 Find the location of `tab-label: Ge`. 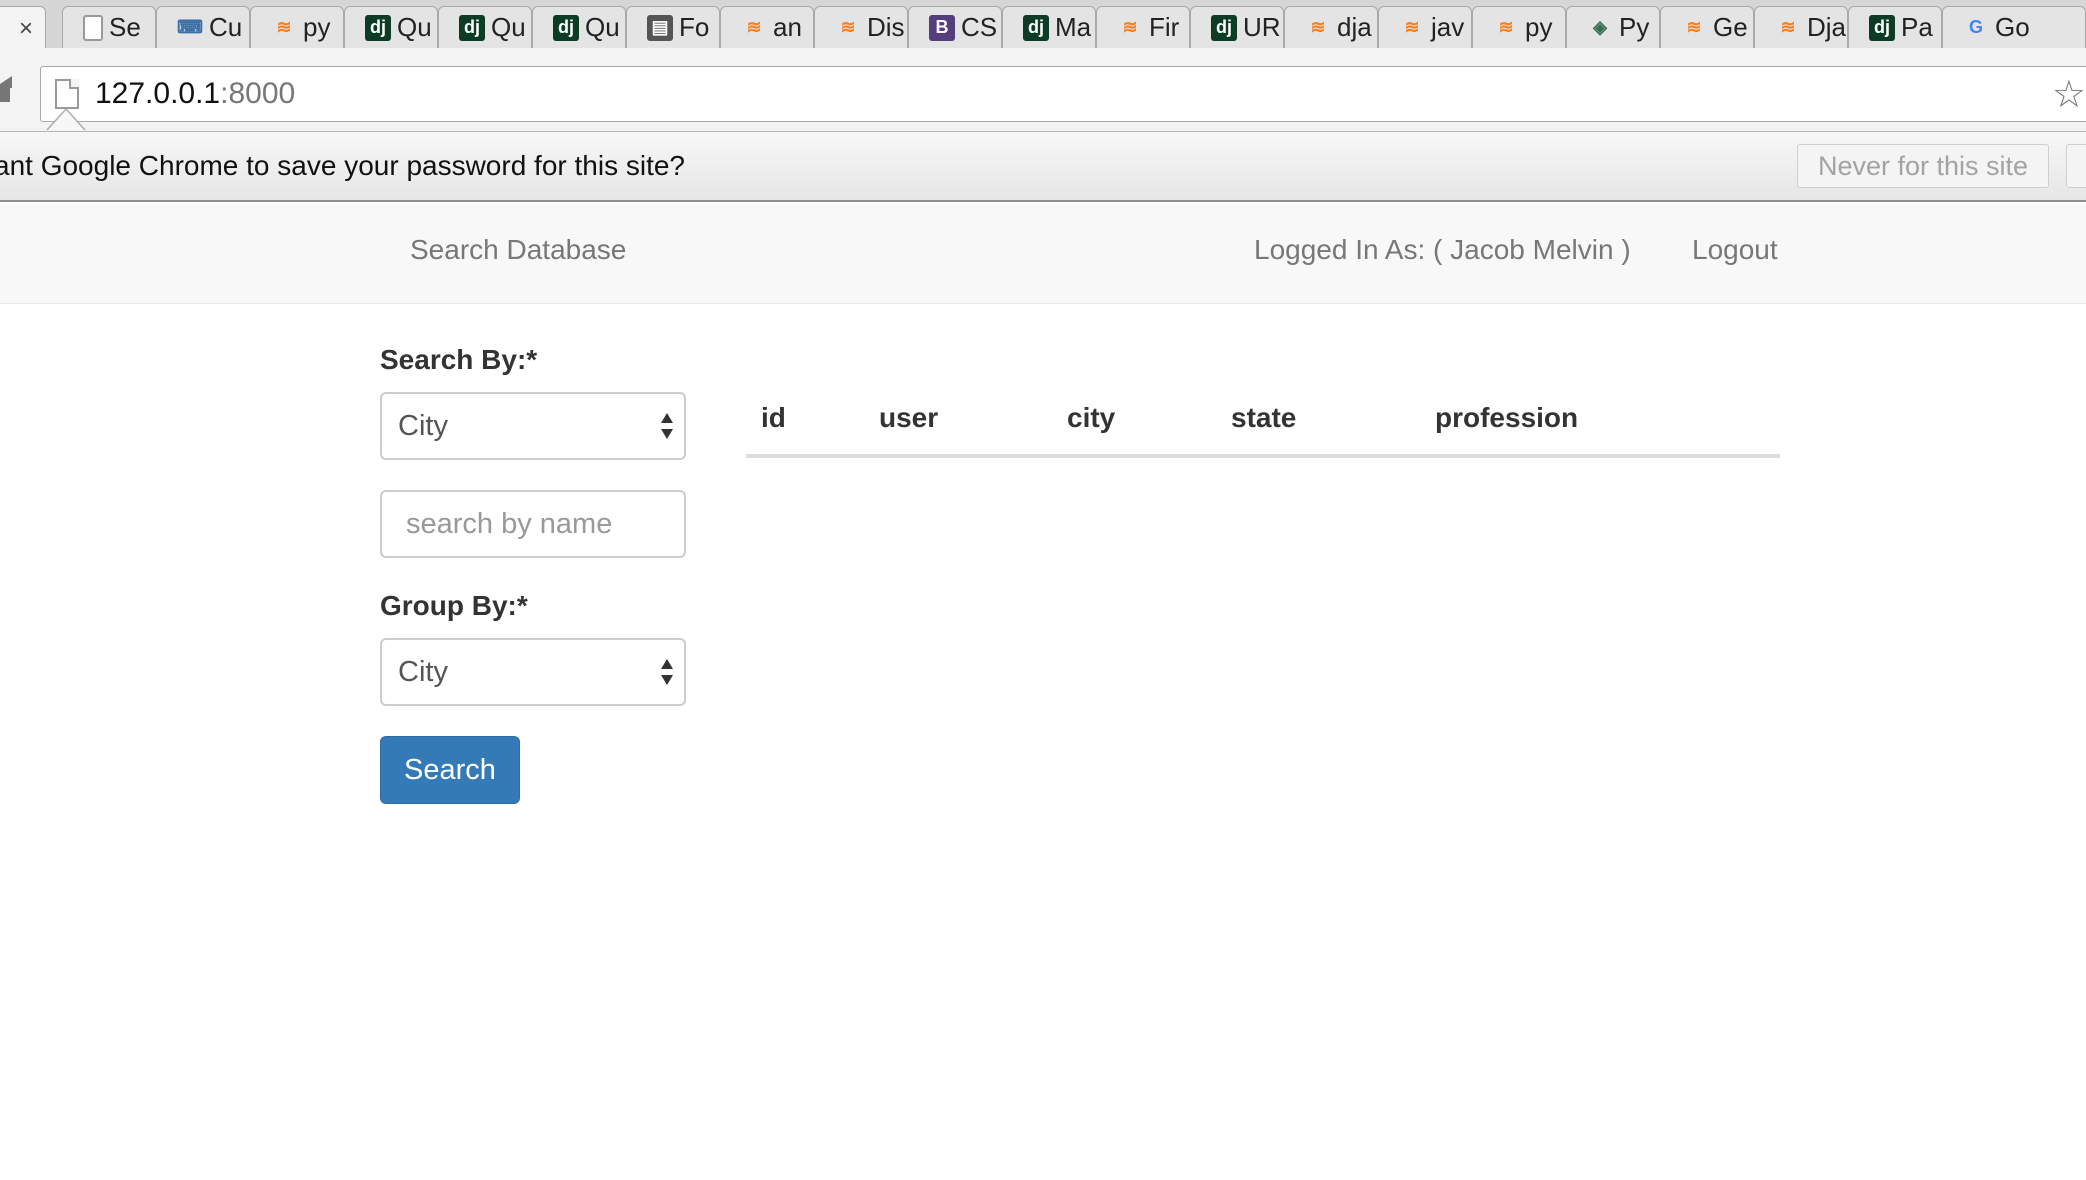

tab-label: Ge is located at coordinates (1730, 27).